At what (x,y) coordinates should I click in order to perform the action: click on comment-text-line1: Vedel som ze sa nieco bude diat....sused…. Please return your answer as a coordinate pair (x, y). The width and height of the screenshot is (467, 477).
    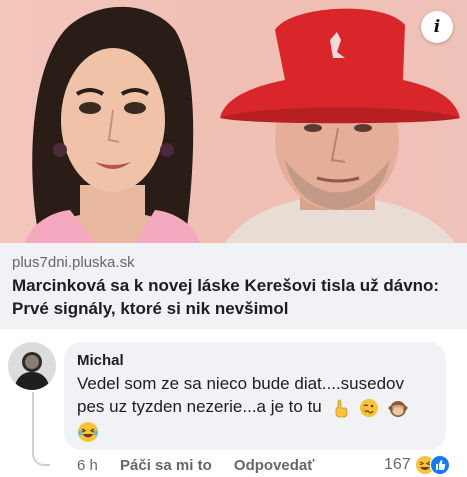
    Looking at the image, I should click on (240, 383).